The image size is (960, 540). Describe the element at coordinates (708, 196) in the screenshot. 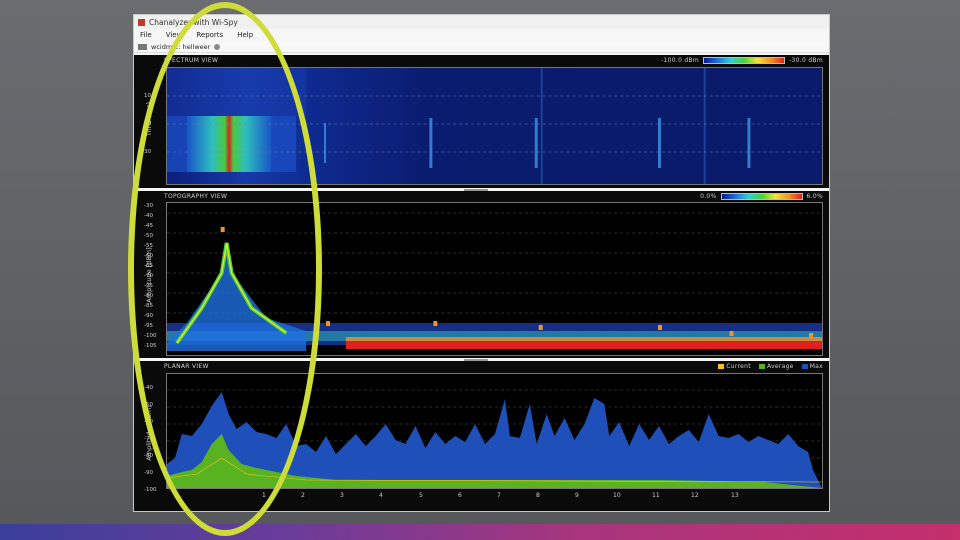

I see `topography-scale-min: 0.0%` at that location.